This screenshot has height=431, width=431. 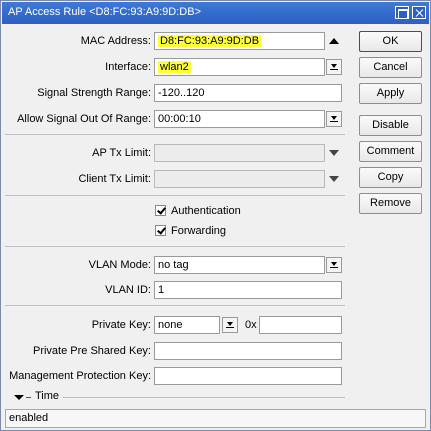 I want to click on private-key-select: none, so click(x=187, y=325).